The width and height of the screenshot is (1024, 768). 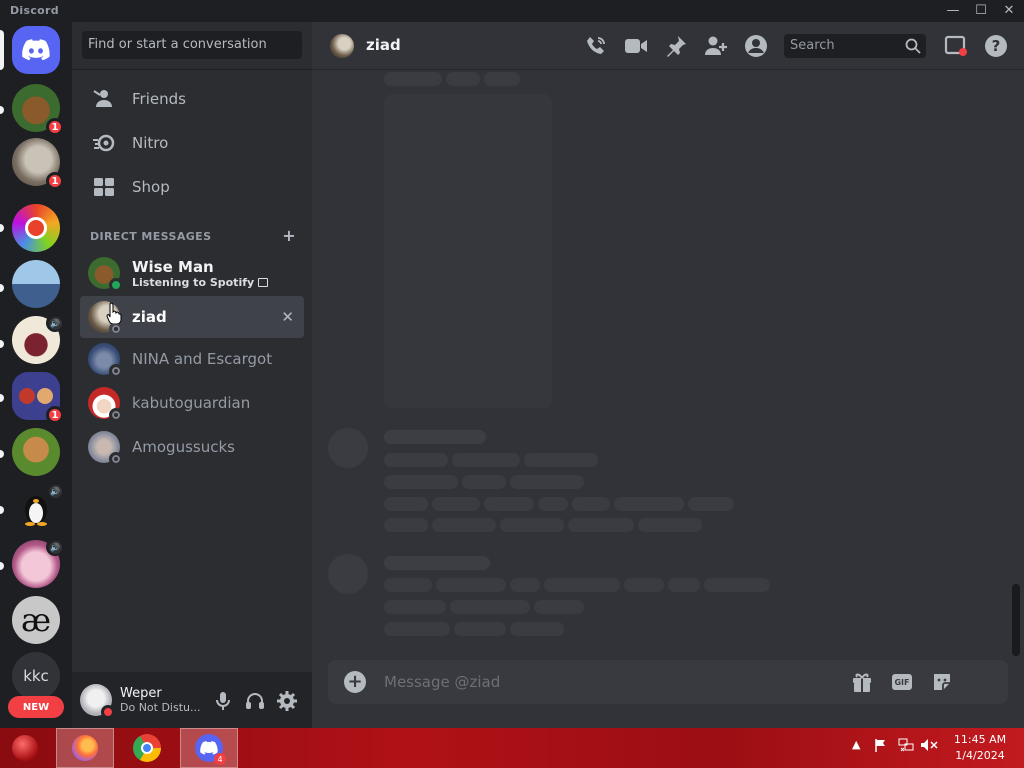 What do you see at coordinates (355, 682) in the screenshot?
I see `attach-plus-icon: +` at bounding box center [355, 682].